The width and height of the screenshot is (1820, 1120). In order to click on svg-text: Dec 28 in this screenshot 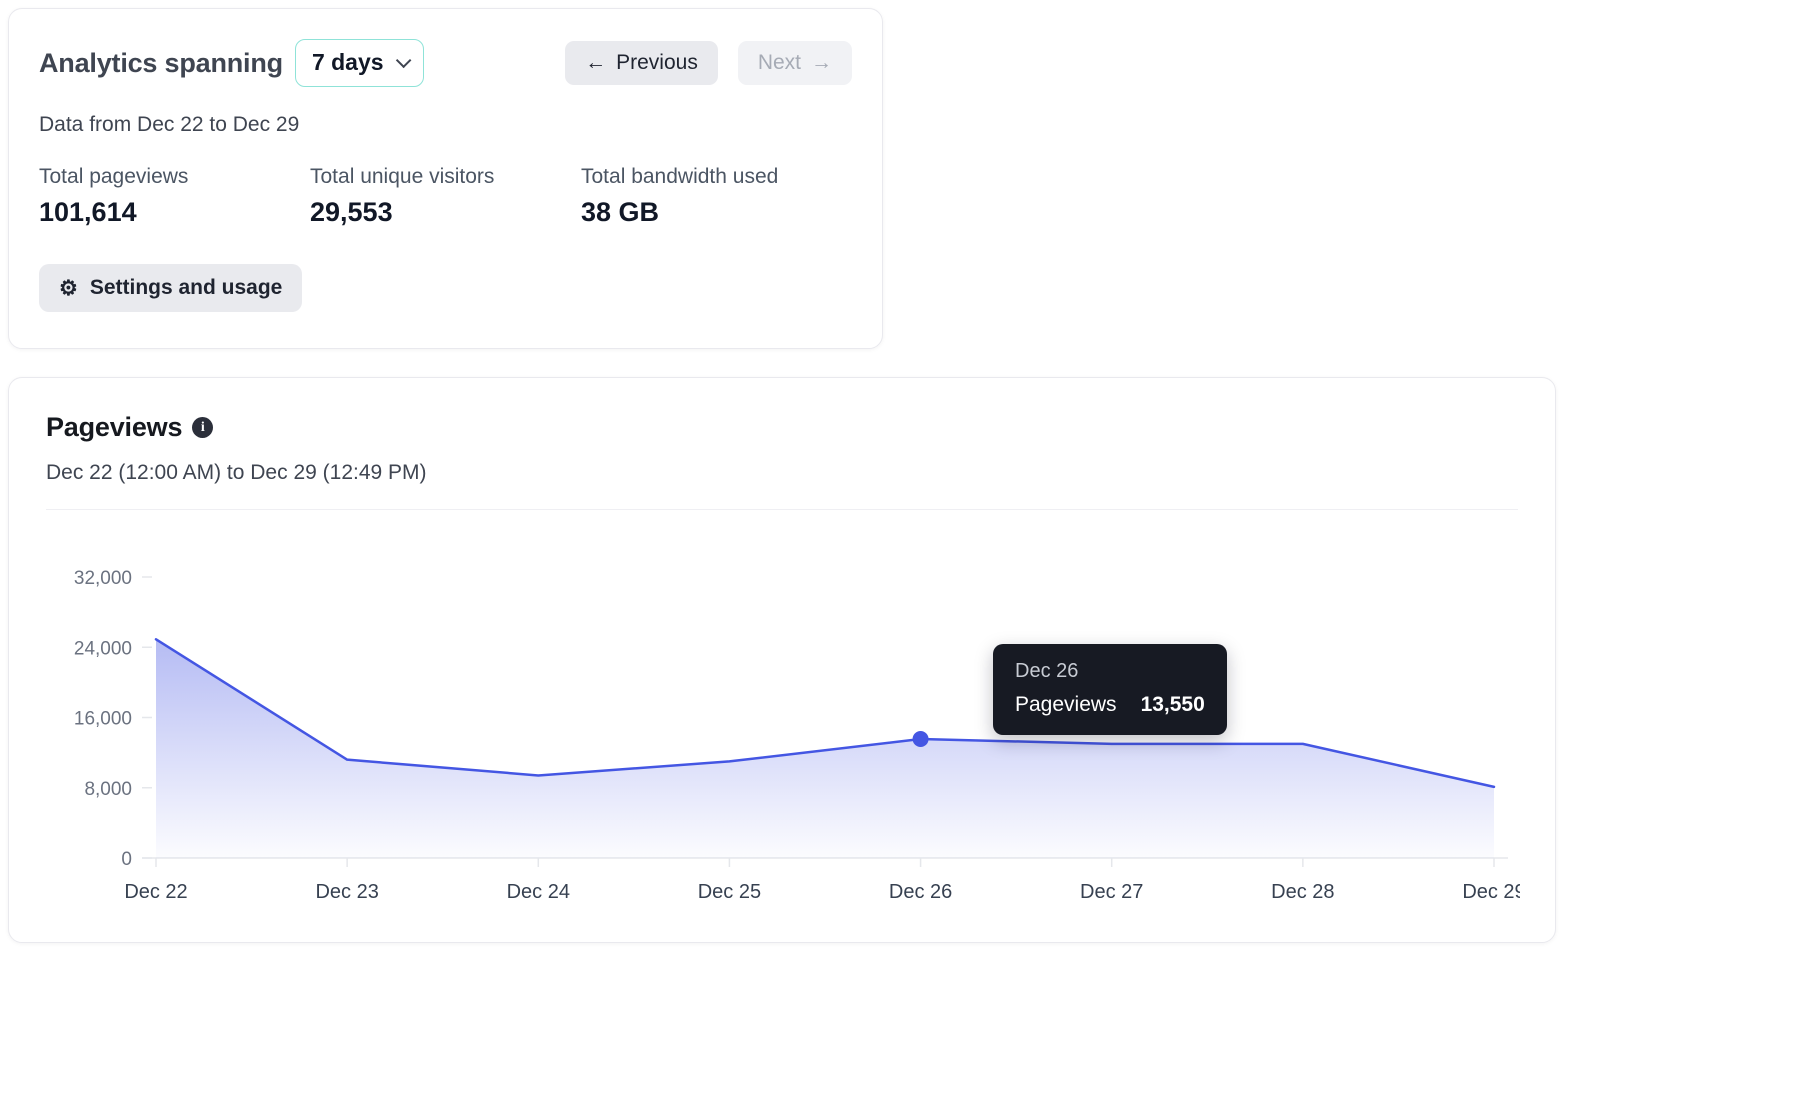, I will do `click(1302, 892)`.